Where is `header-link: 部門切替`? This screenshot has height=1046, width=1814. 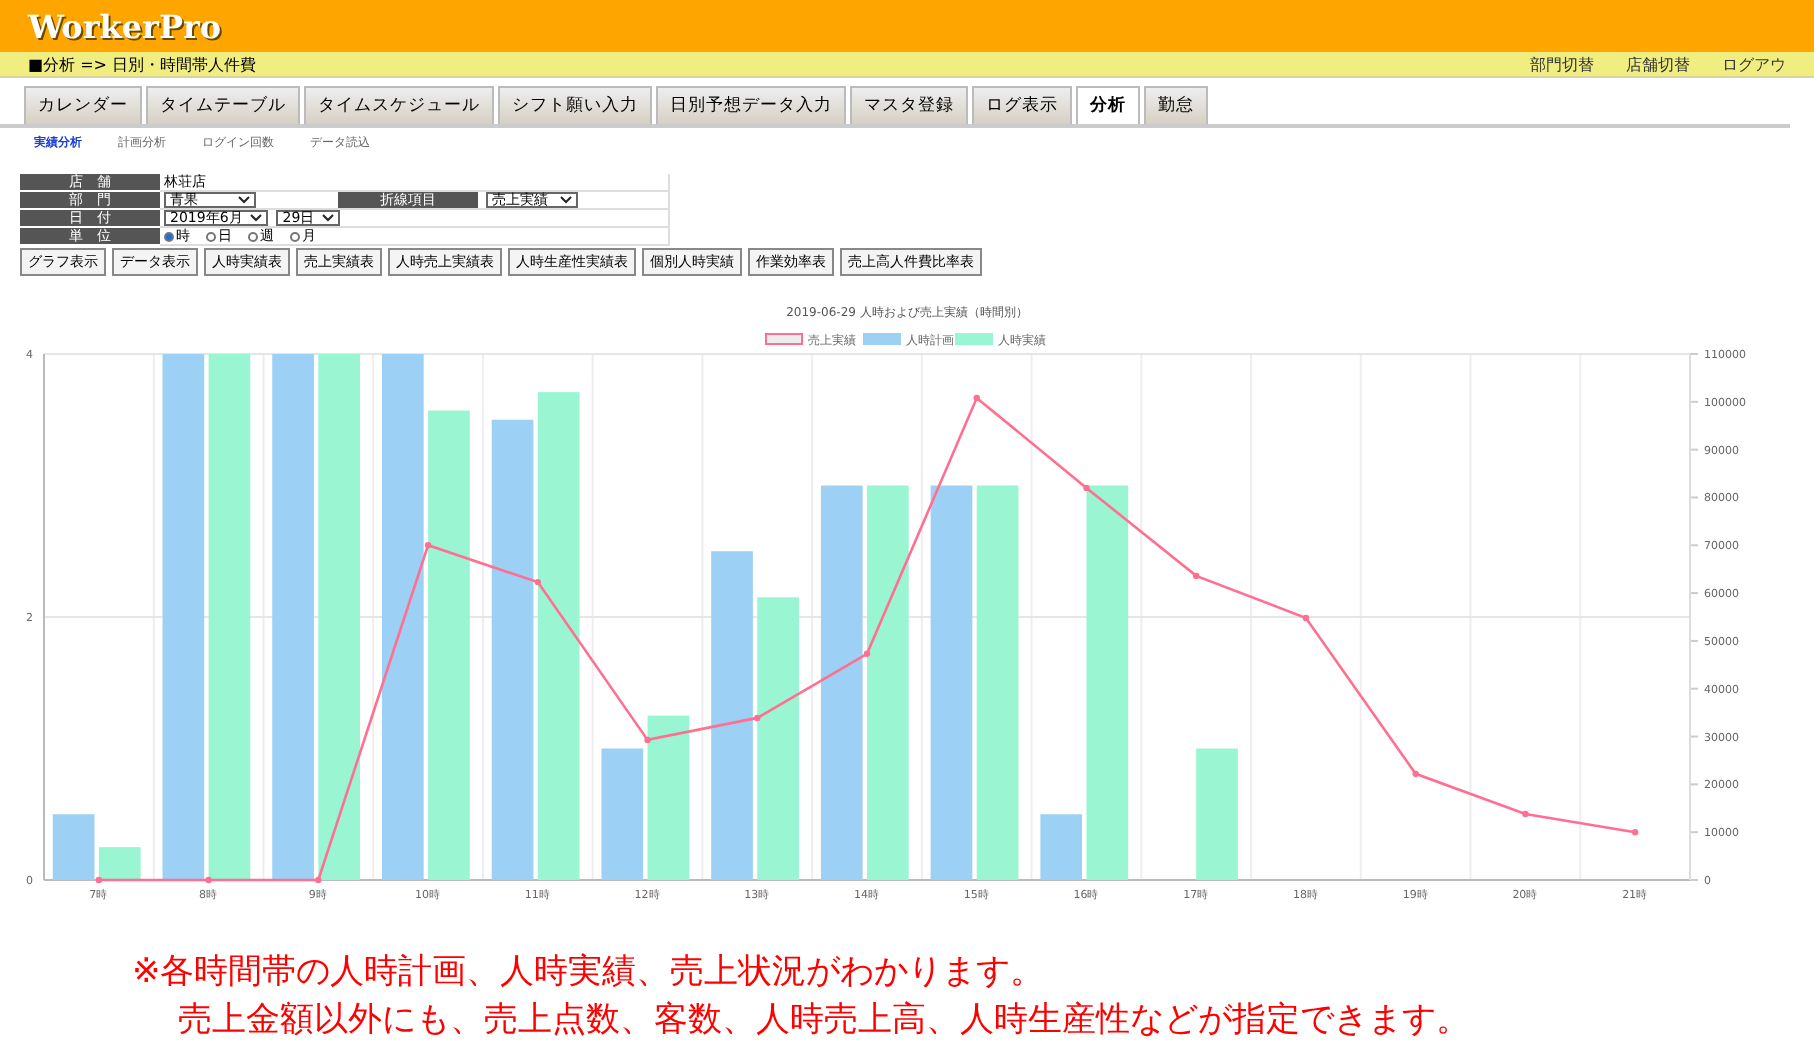
header-link: 部門切替 is located at coordinates (1562, 64).